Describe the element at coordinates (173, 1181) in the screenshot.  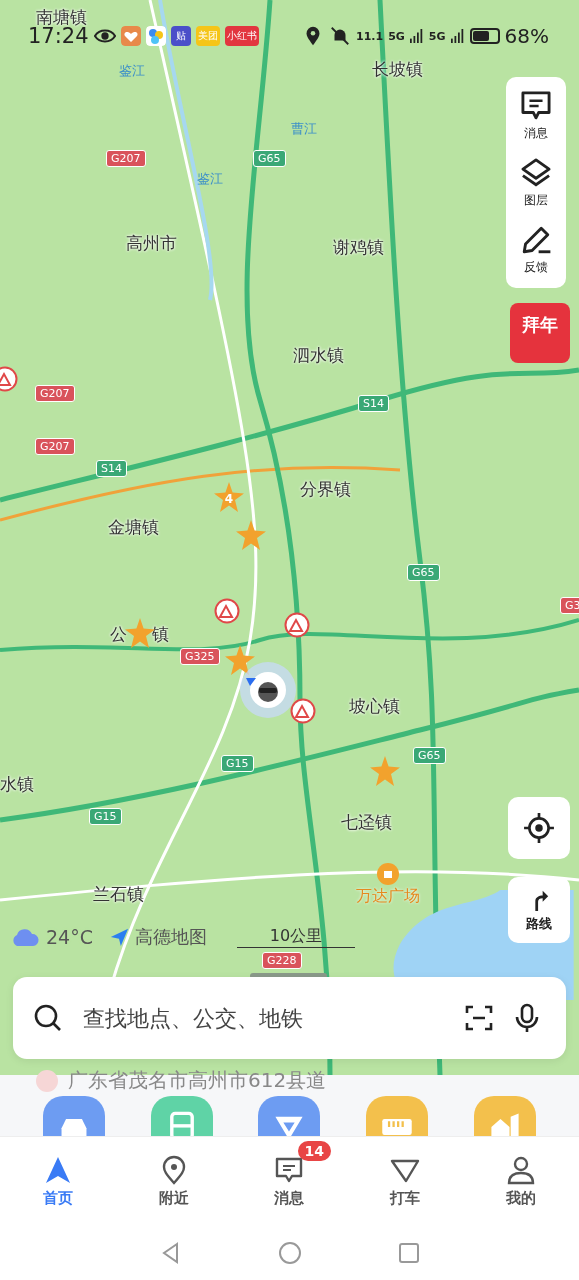
I see `tab-button: 附近` at that location.